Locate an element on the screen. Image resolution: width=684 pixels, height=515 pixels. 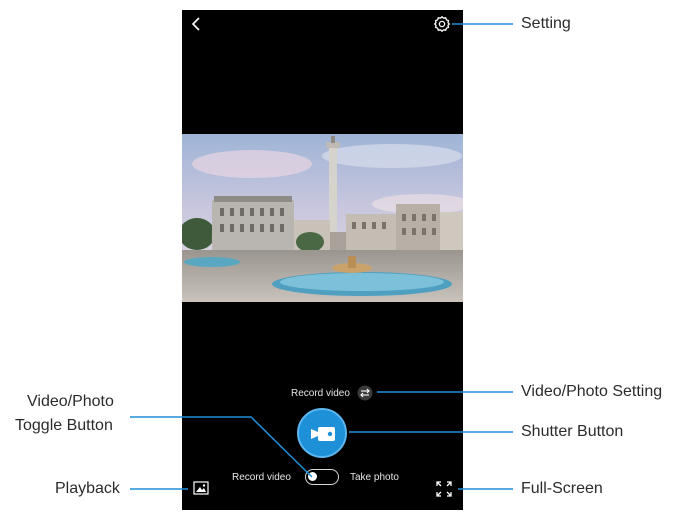
preview-photo is located at coordinates (322, 218).